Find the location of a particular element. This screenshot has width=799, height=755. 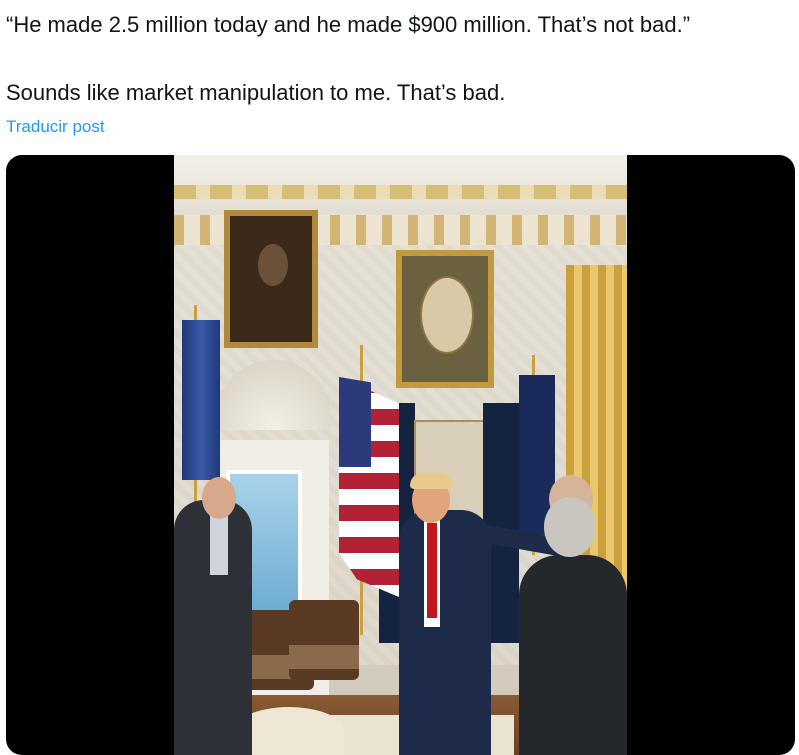

army-flag is located at coordinates (201, 400).